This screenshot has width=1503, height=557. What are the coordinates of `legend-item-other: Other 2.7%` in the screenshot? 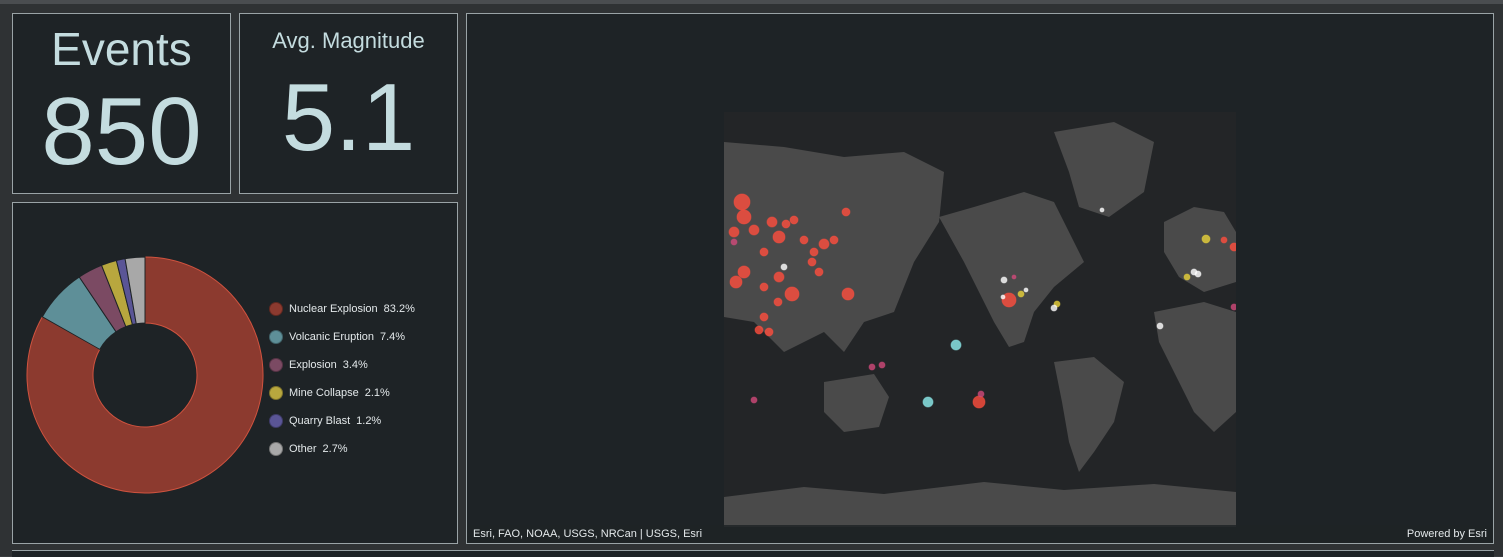 It's located at (342, 449).